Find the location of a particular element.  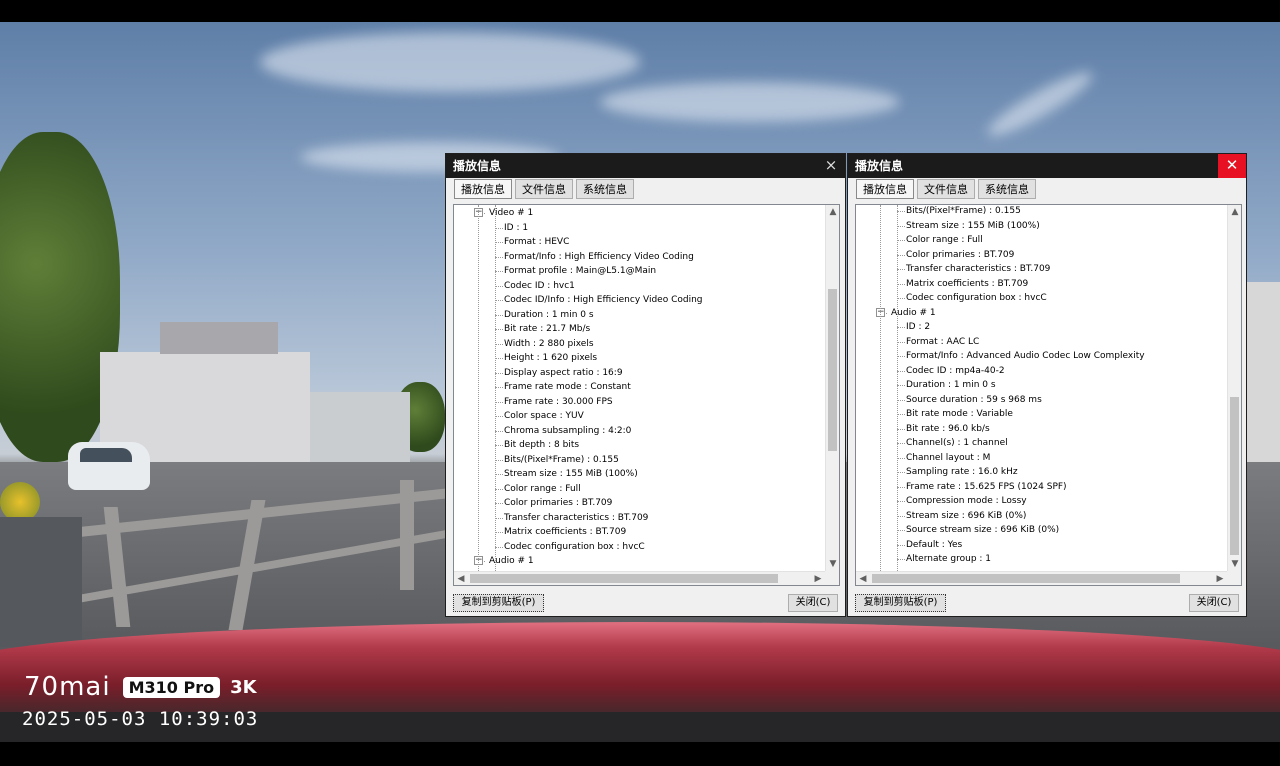

close-icon: × is located at coordinates (831, 166).